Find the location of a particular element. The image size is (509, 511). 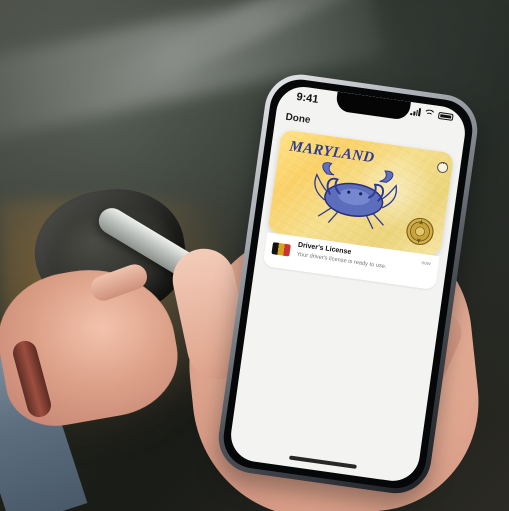

status-icons is located at coordinates (432, 114).